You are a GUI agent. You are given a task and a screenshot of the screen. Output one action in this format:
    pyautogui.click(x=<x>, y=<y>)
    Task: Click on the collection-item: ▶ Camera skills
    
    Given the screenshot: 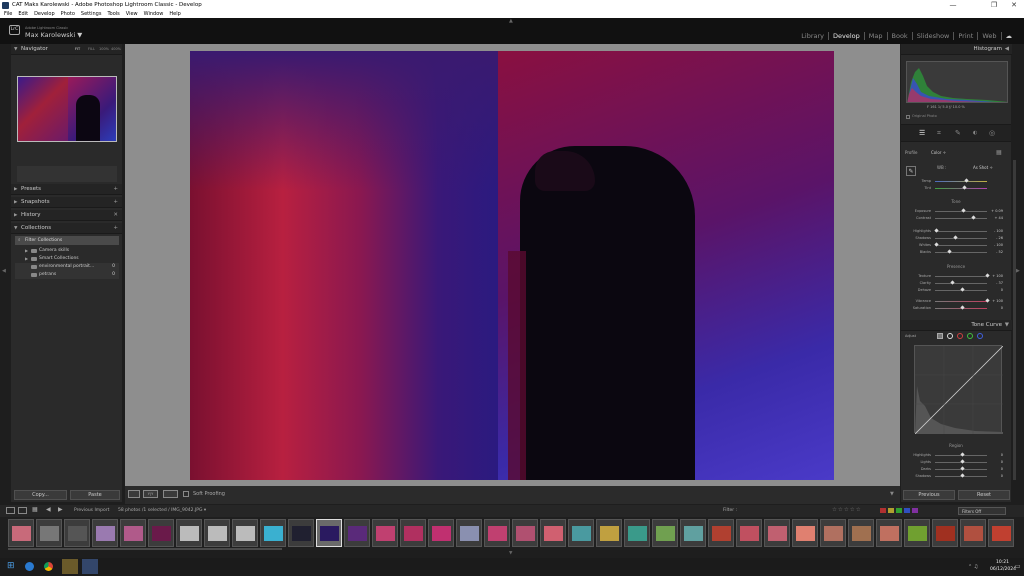 What is the action you would take?
    pyautogui.click(x=67, y=251)
    